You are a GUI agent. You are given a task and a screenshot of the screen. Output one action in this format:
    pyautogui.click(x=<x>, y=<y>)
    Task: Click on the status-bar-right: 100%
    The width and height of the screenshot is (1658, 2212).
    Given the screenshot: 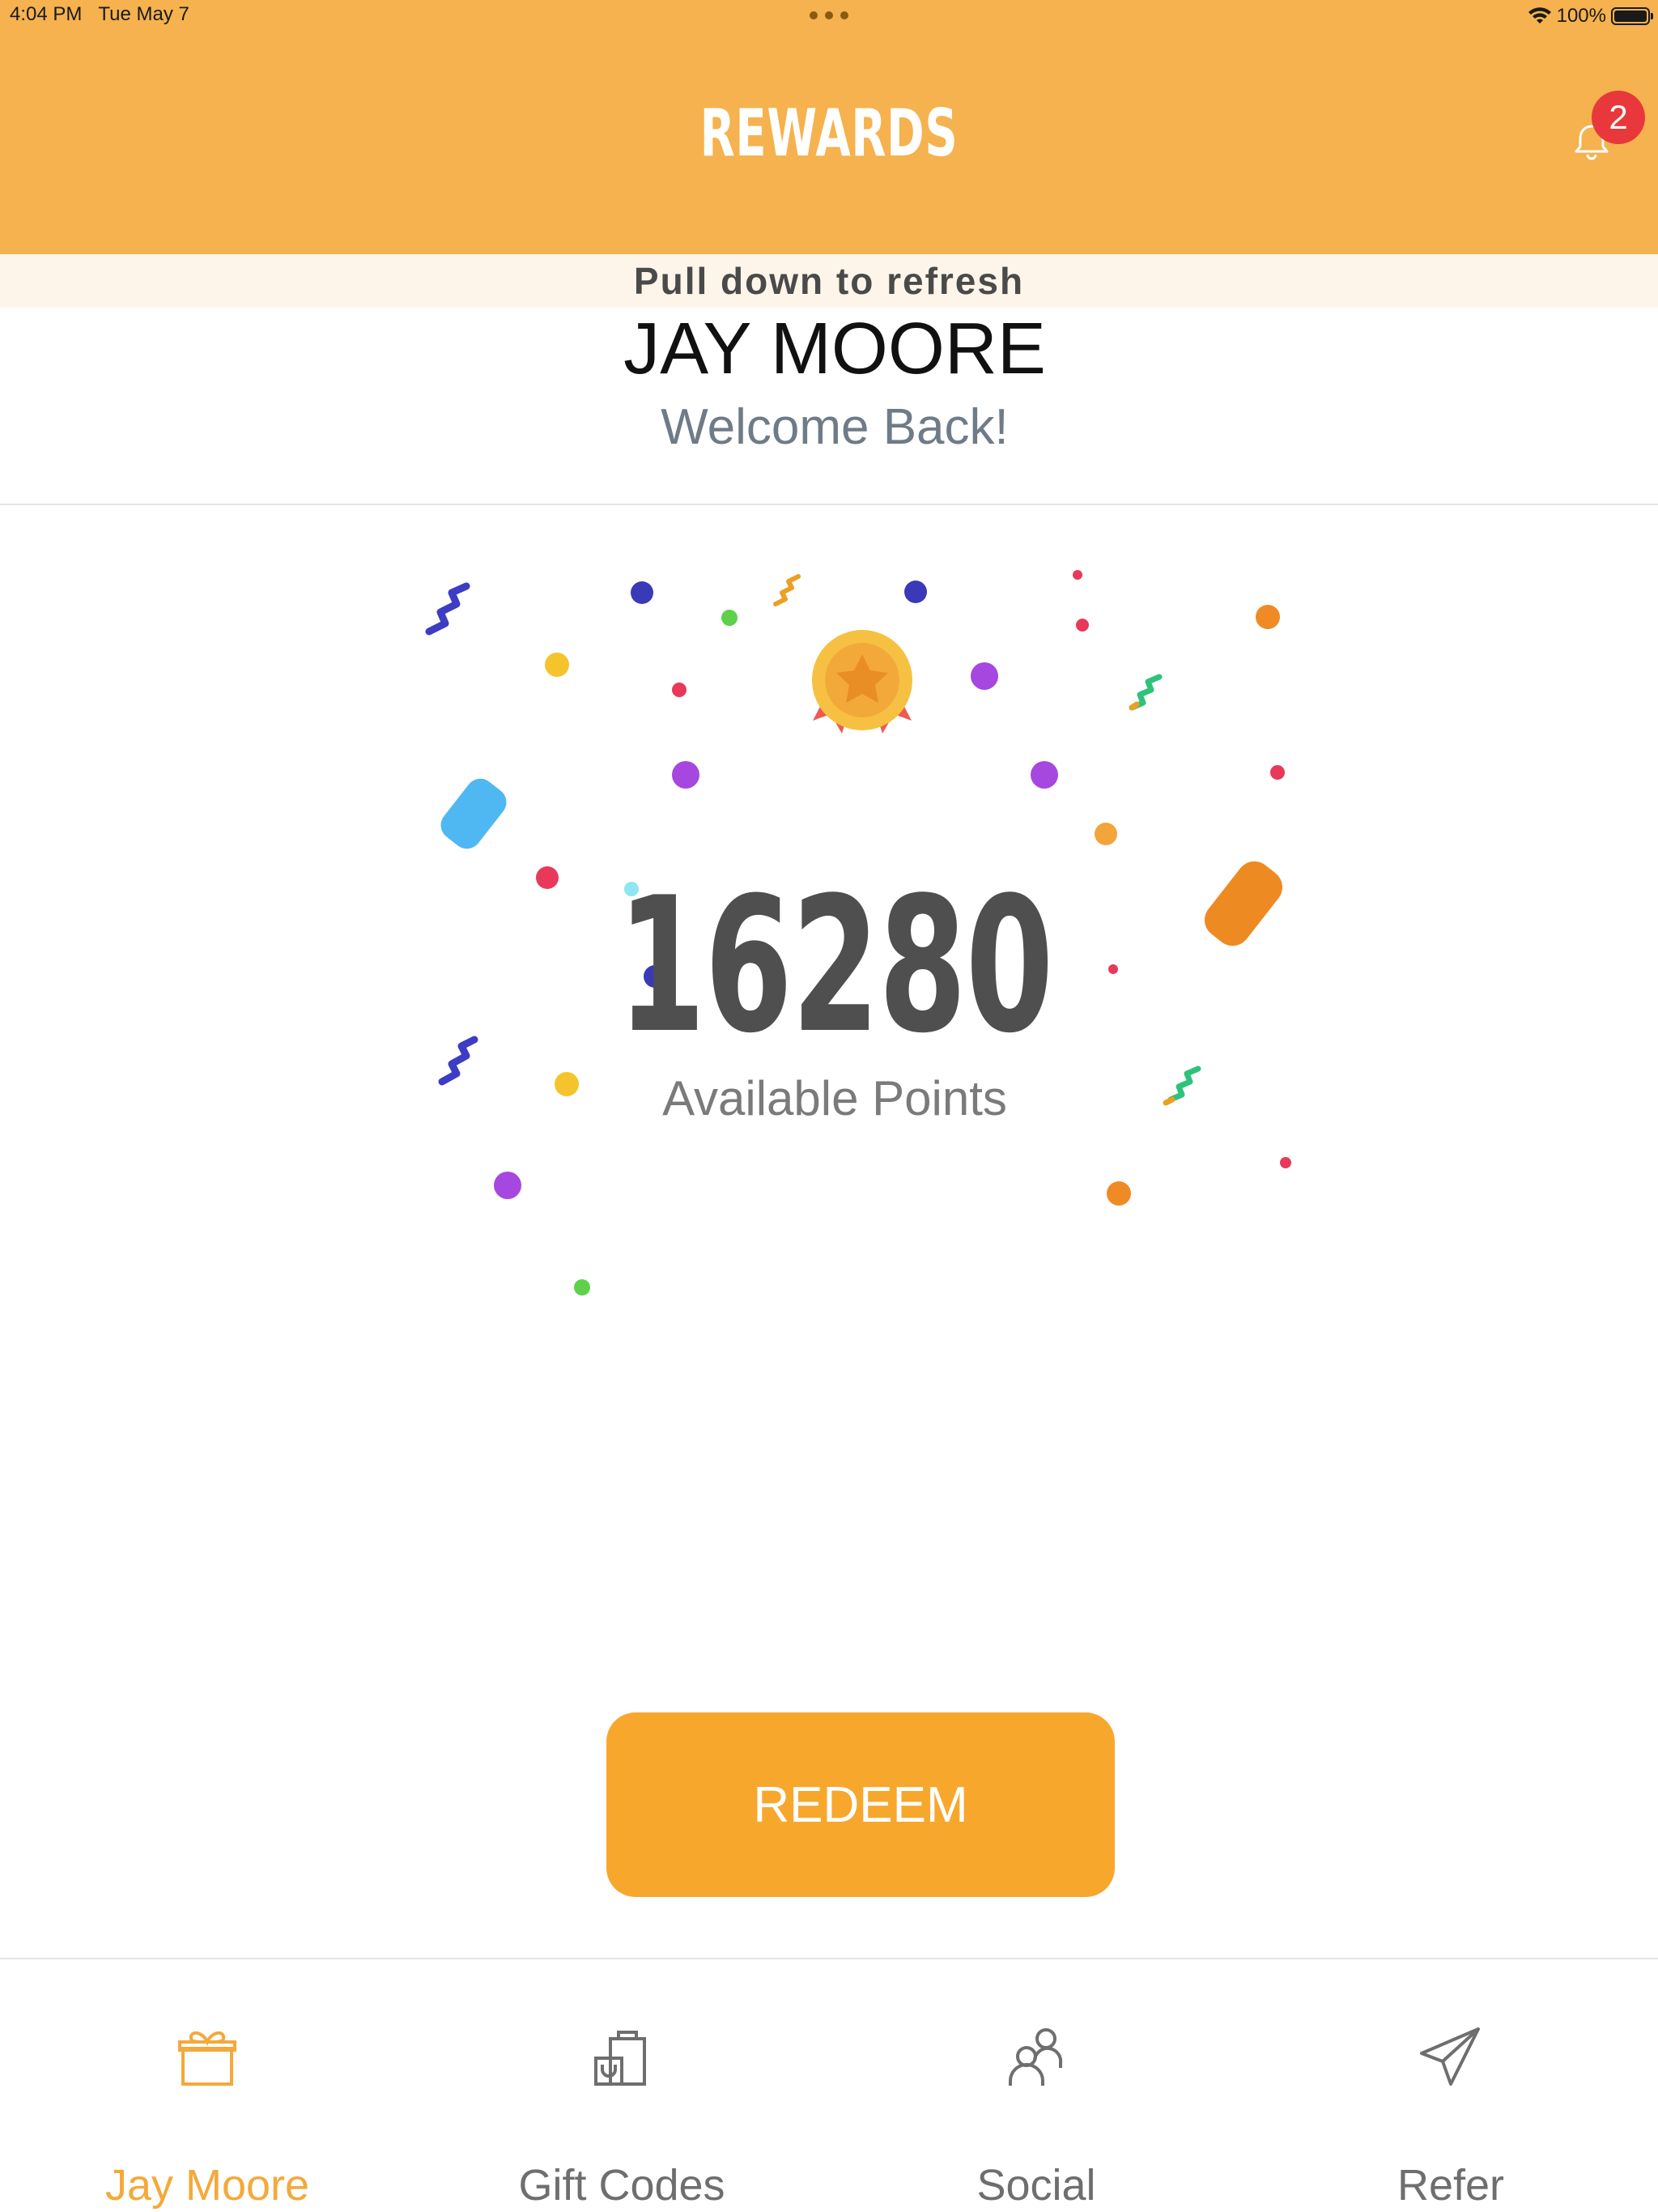 What is the action you would take?
    pyautogui.click(x=1590, y=16)
    